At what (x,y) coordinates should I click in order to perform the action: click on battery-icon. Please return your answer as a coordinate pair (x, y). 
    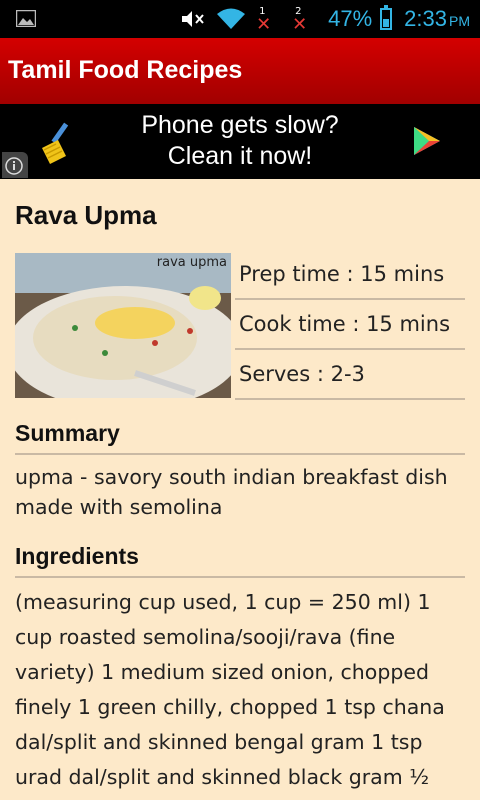
    Looking at the image, I should click on (386, 17).